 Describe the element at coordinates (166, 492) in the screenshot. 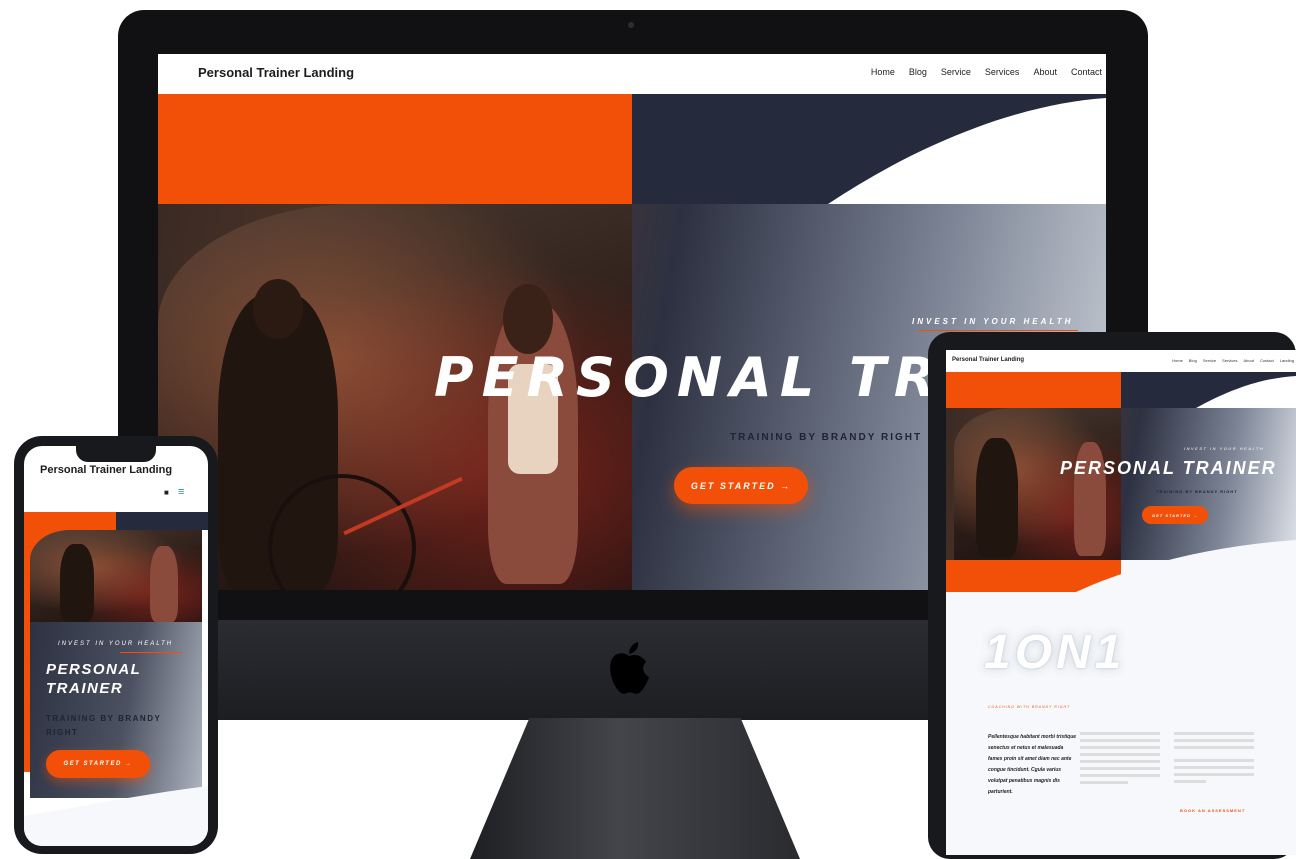

I see `cart-icon: ■` at that location.